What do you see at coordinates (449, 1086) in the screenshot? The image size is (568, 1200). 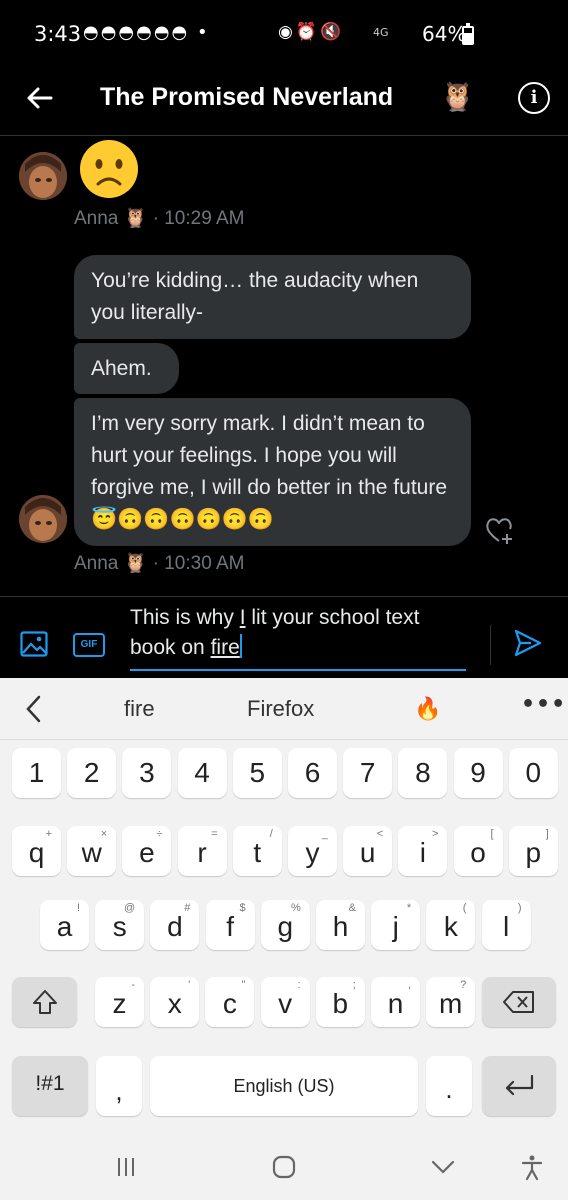 I see `period-key: .` at bounding box center [449, 1086].